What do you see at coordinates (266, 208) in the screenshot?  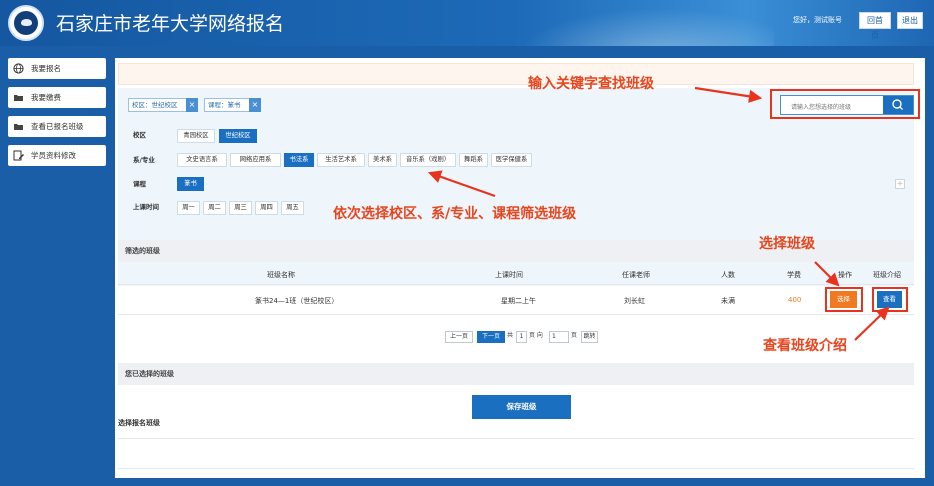 I see `time-option: 周四` at bounding box center [266, 208].